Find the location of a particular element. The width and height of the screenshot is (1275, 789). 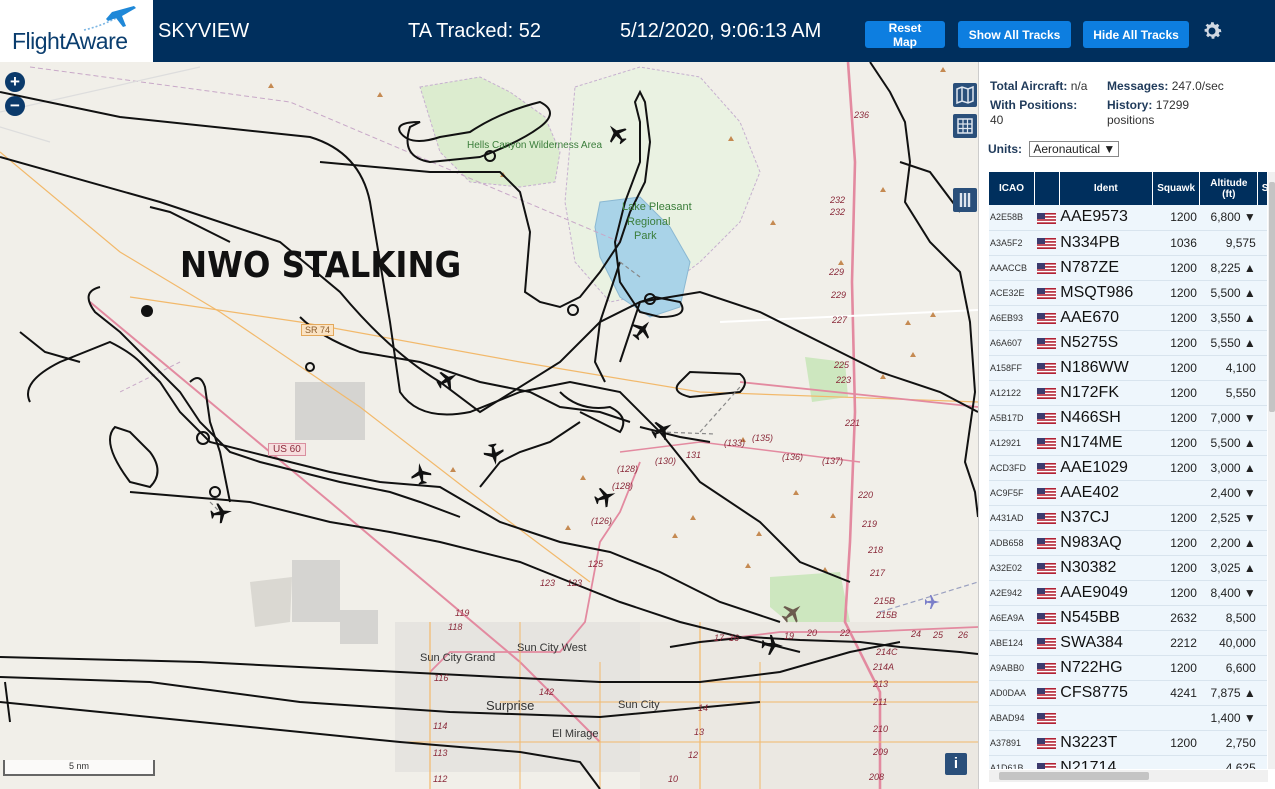

table-row: A6EA9A N545BB 2632 8,500 is located at coordinates (1128, 618).